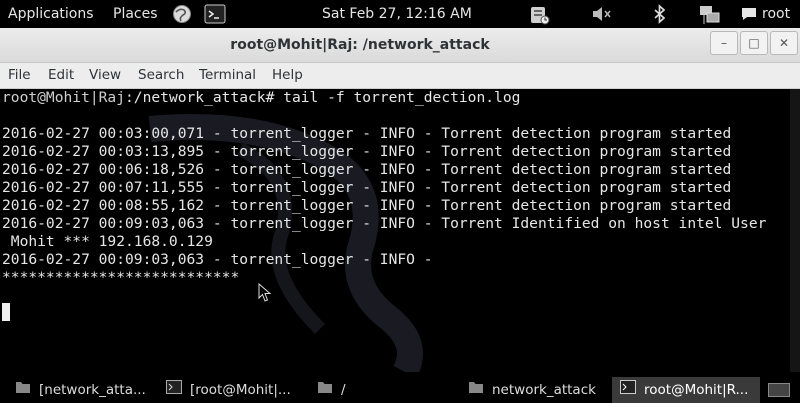 The height and width of the screenshot is (403, 800). What do you see at coordinates (795, 230) in the screenshot?
I see `terminal-scrollbar` at bounding box center [795, 230].